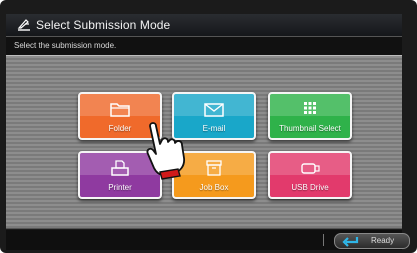 The height and width of the screenshot is (253, 417). Describe the element at coordinates (204, 25) in the screenshot. I see `title-bar: Select Submission Mode` at that location.